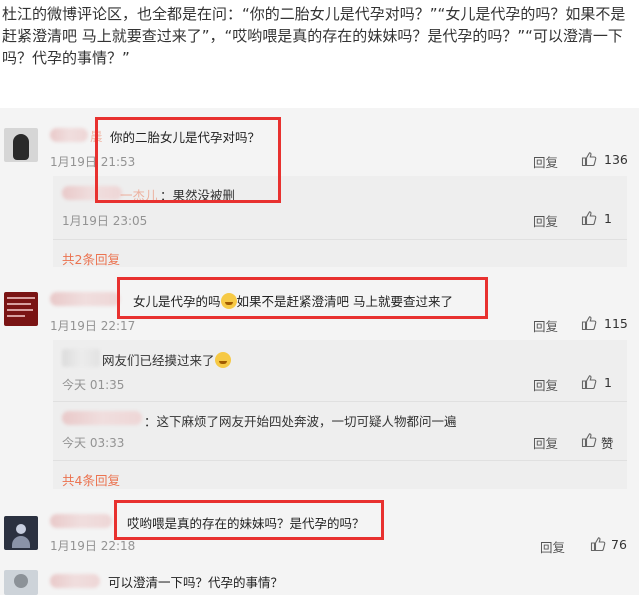 The image size is (641, 595). What do you see at coordinates (93, 326) in the screenshot?
I see `comment-time: 1月19日 22:17` at bounding box center [93, 326].